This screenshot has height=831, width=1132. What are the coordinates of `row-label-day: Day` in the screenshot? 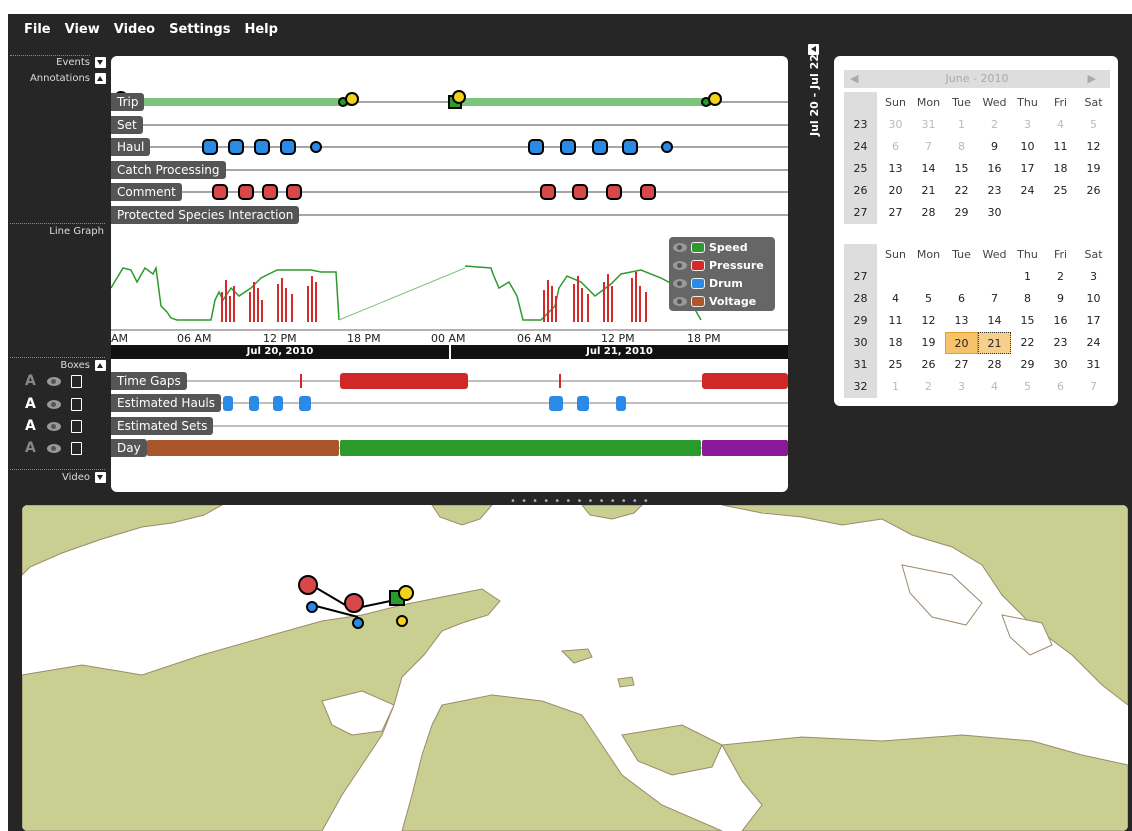 It's located at (129, 448).